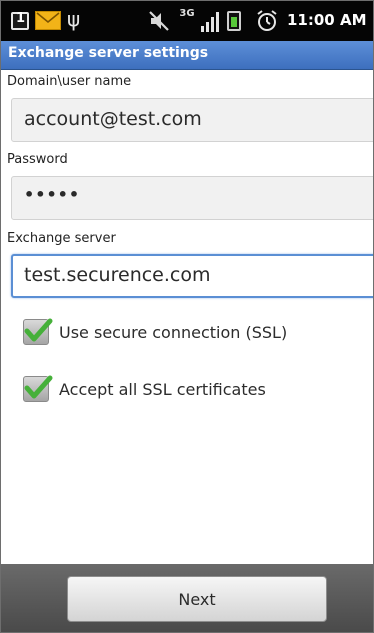  Describe the element at coordinates (69, 81) in the screenshot. I see `username-label: Domain\user name` at that location.